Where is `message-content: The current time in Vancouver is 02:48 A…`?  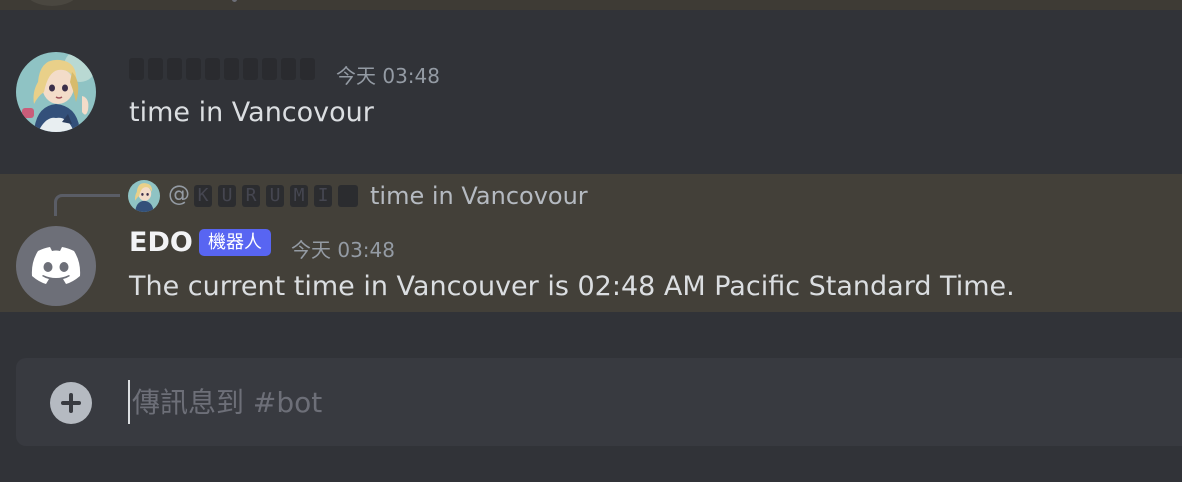 message-content: The current time in Vancouver is 02:48 A… is located at coordinates (572, 286).